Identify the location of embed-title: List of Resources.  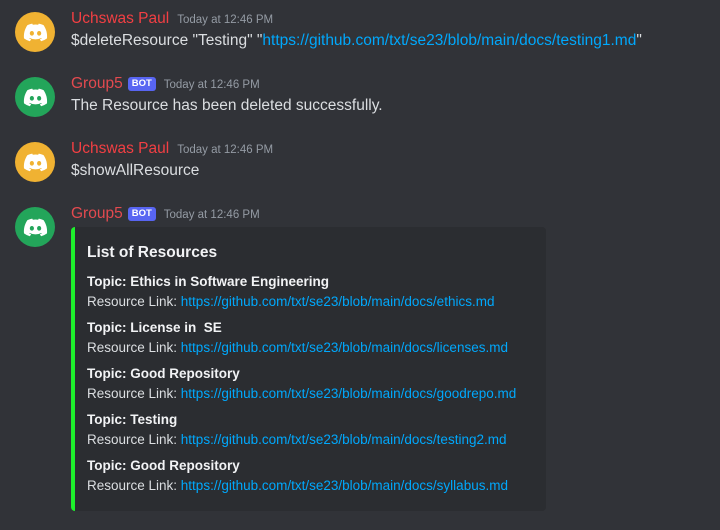
(152, 252).